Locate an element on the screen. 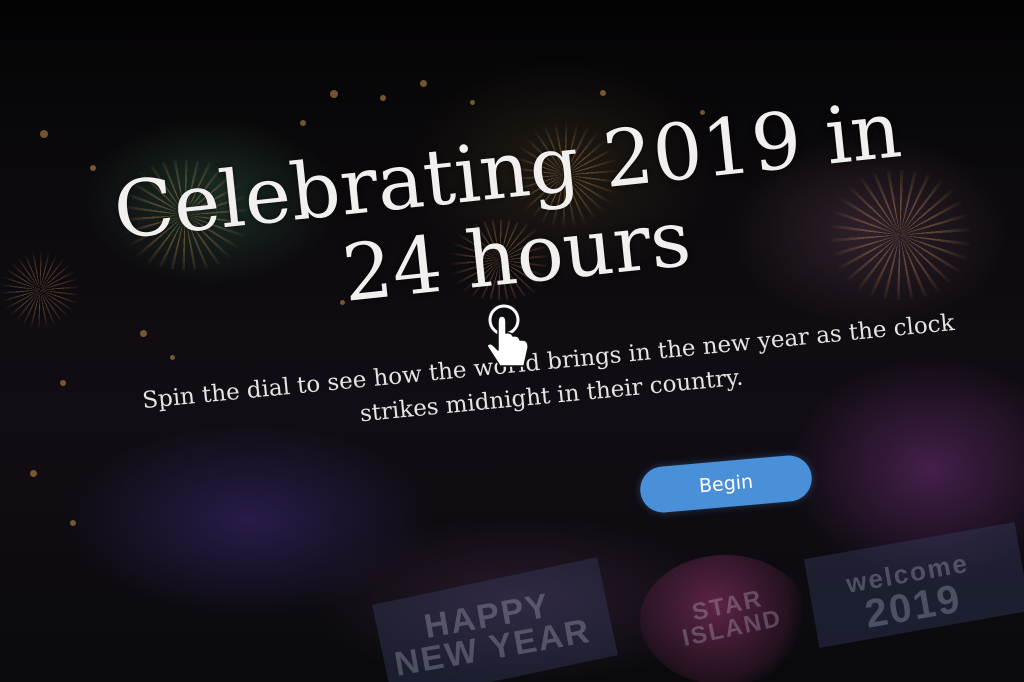 The height and width of the screenshot is (682, 1024). begin-button: Begin is located at coordinates (726, 484).